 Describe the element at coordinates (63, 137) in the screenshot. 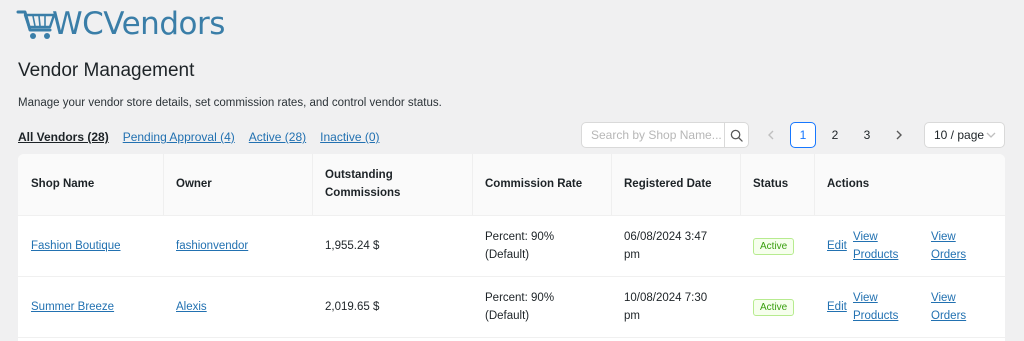

I see `filter-all-vendors: All Vendors (28)` at that location.